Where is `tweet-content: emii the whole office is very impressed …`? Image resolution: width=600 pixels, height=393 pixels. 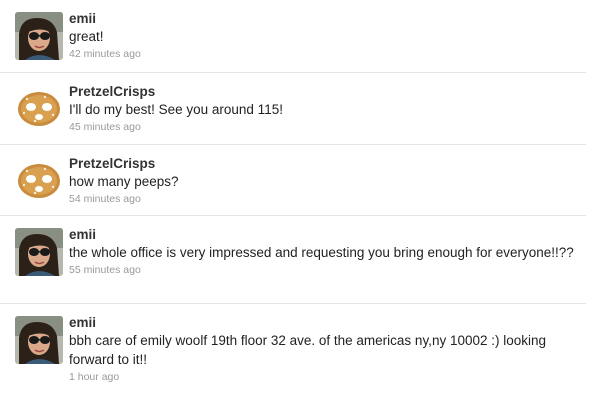
tweet-content: emii the whole office is very impressed … is located at coordinates (322, 252).